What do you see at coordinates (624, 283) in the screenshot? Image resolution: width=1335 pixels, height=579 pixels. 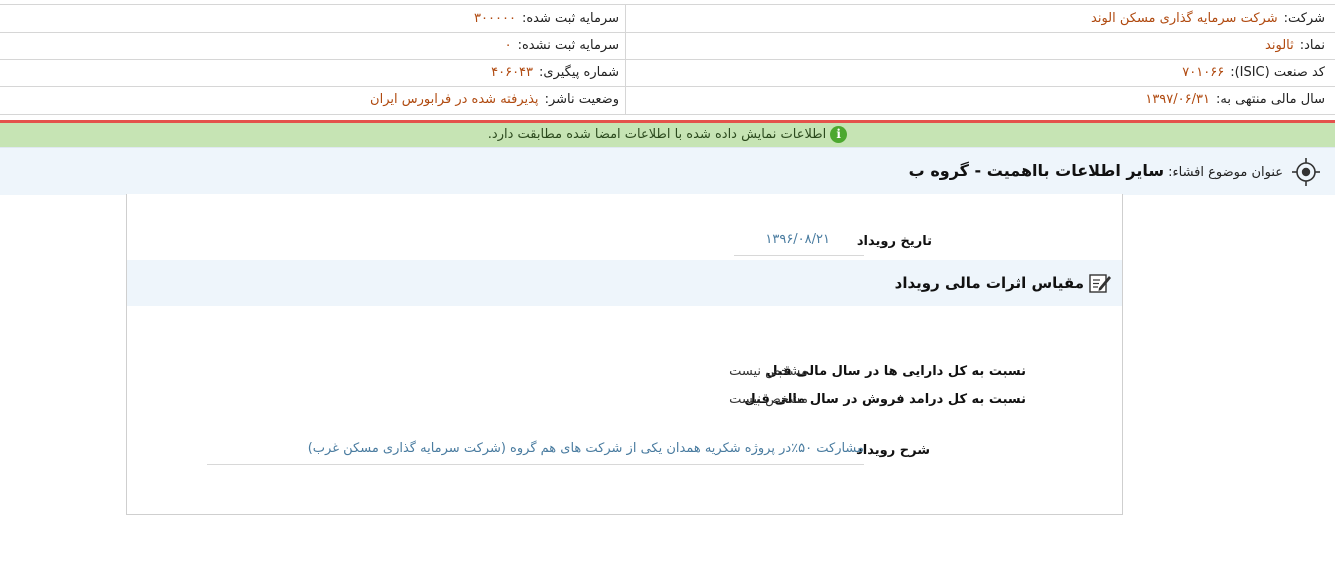 I see `financial-effects-section-header: مقیاس اثرات مالی رویداد` at bounding box center [624, 283].